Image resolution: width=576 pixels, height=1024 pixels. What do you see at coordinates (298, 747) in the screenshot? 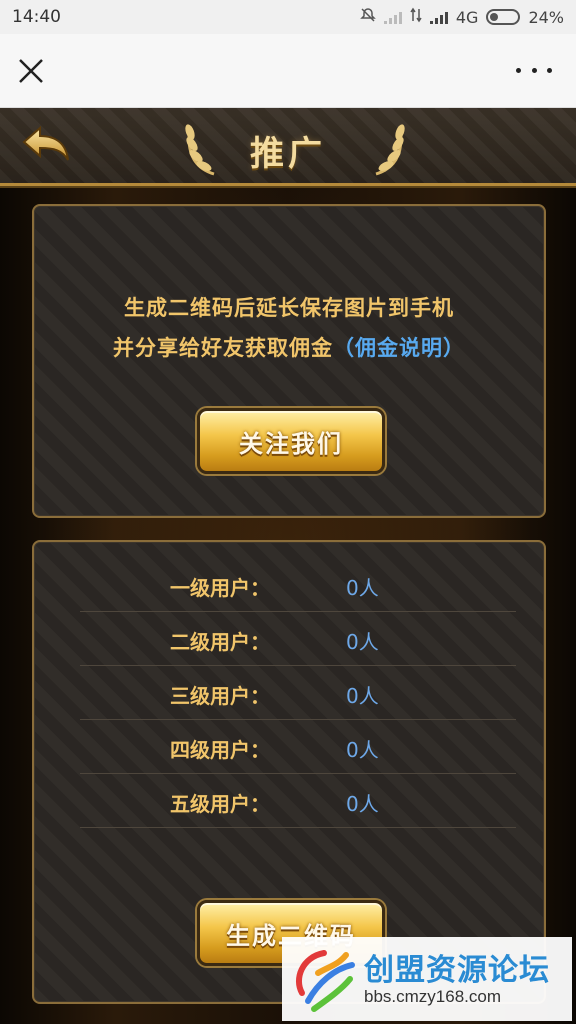
I see `user-level-row: 四级用户： 0人` at bounding box center [298, 747].